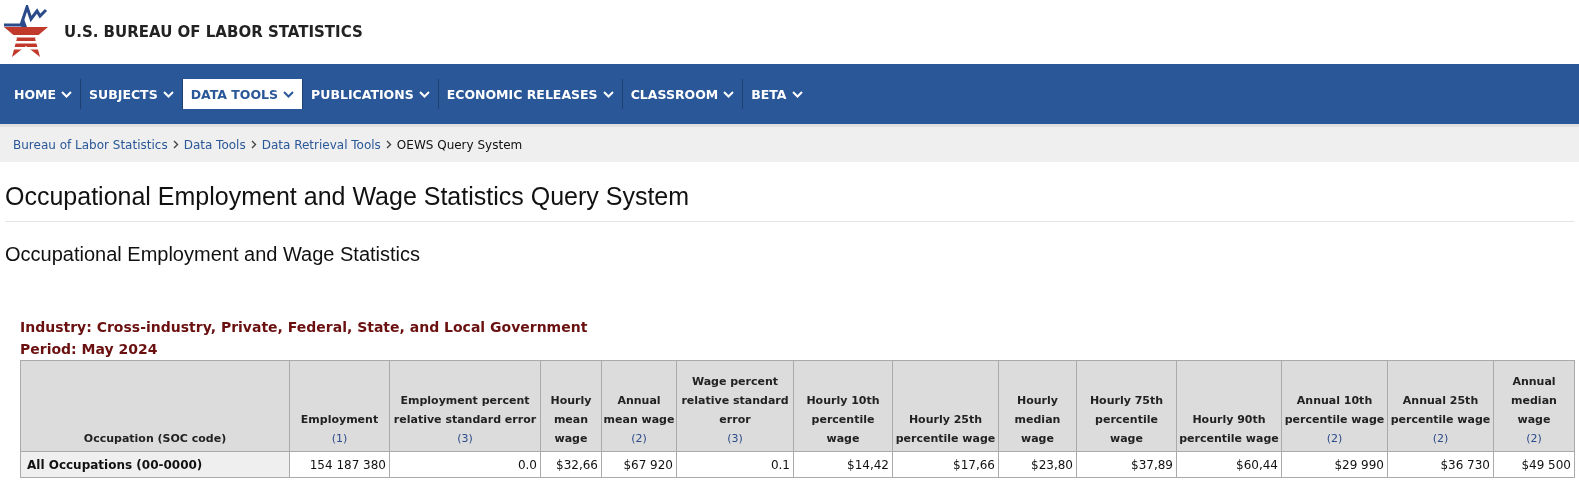 This screenshot has height=491, width=1579. What do you see at coordinates (639, 410) in the screenshot?
I see `column-label: Annual mean wage` at bounding box center [639, 410].